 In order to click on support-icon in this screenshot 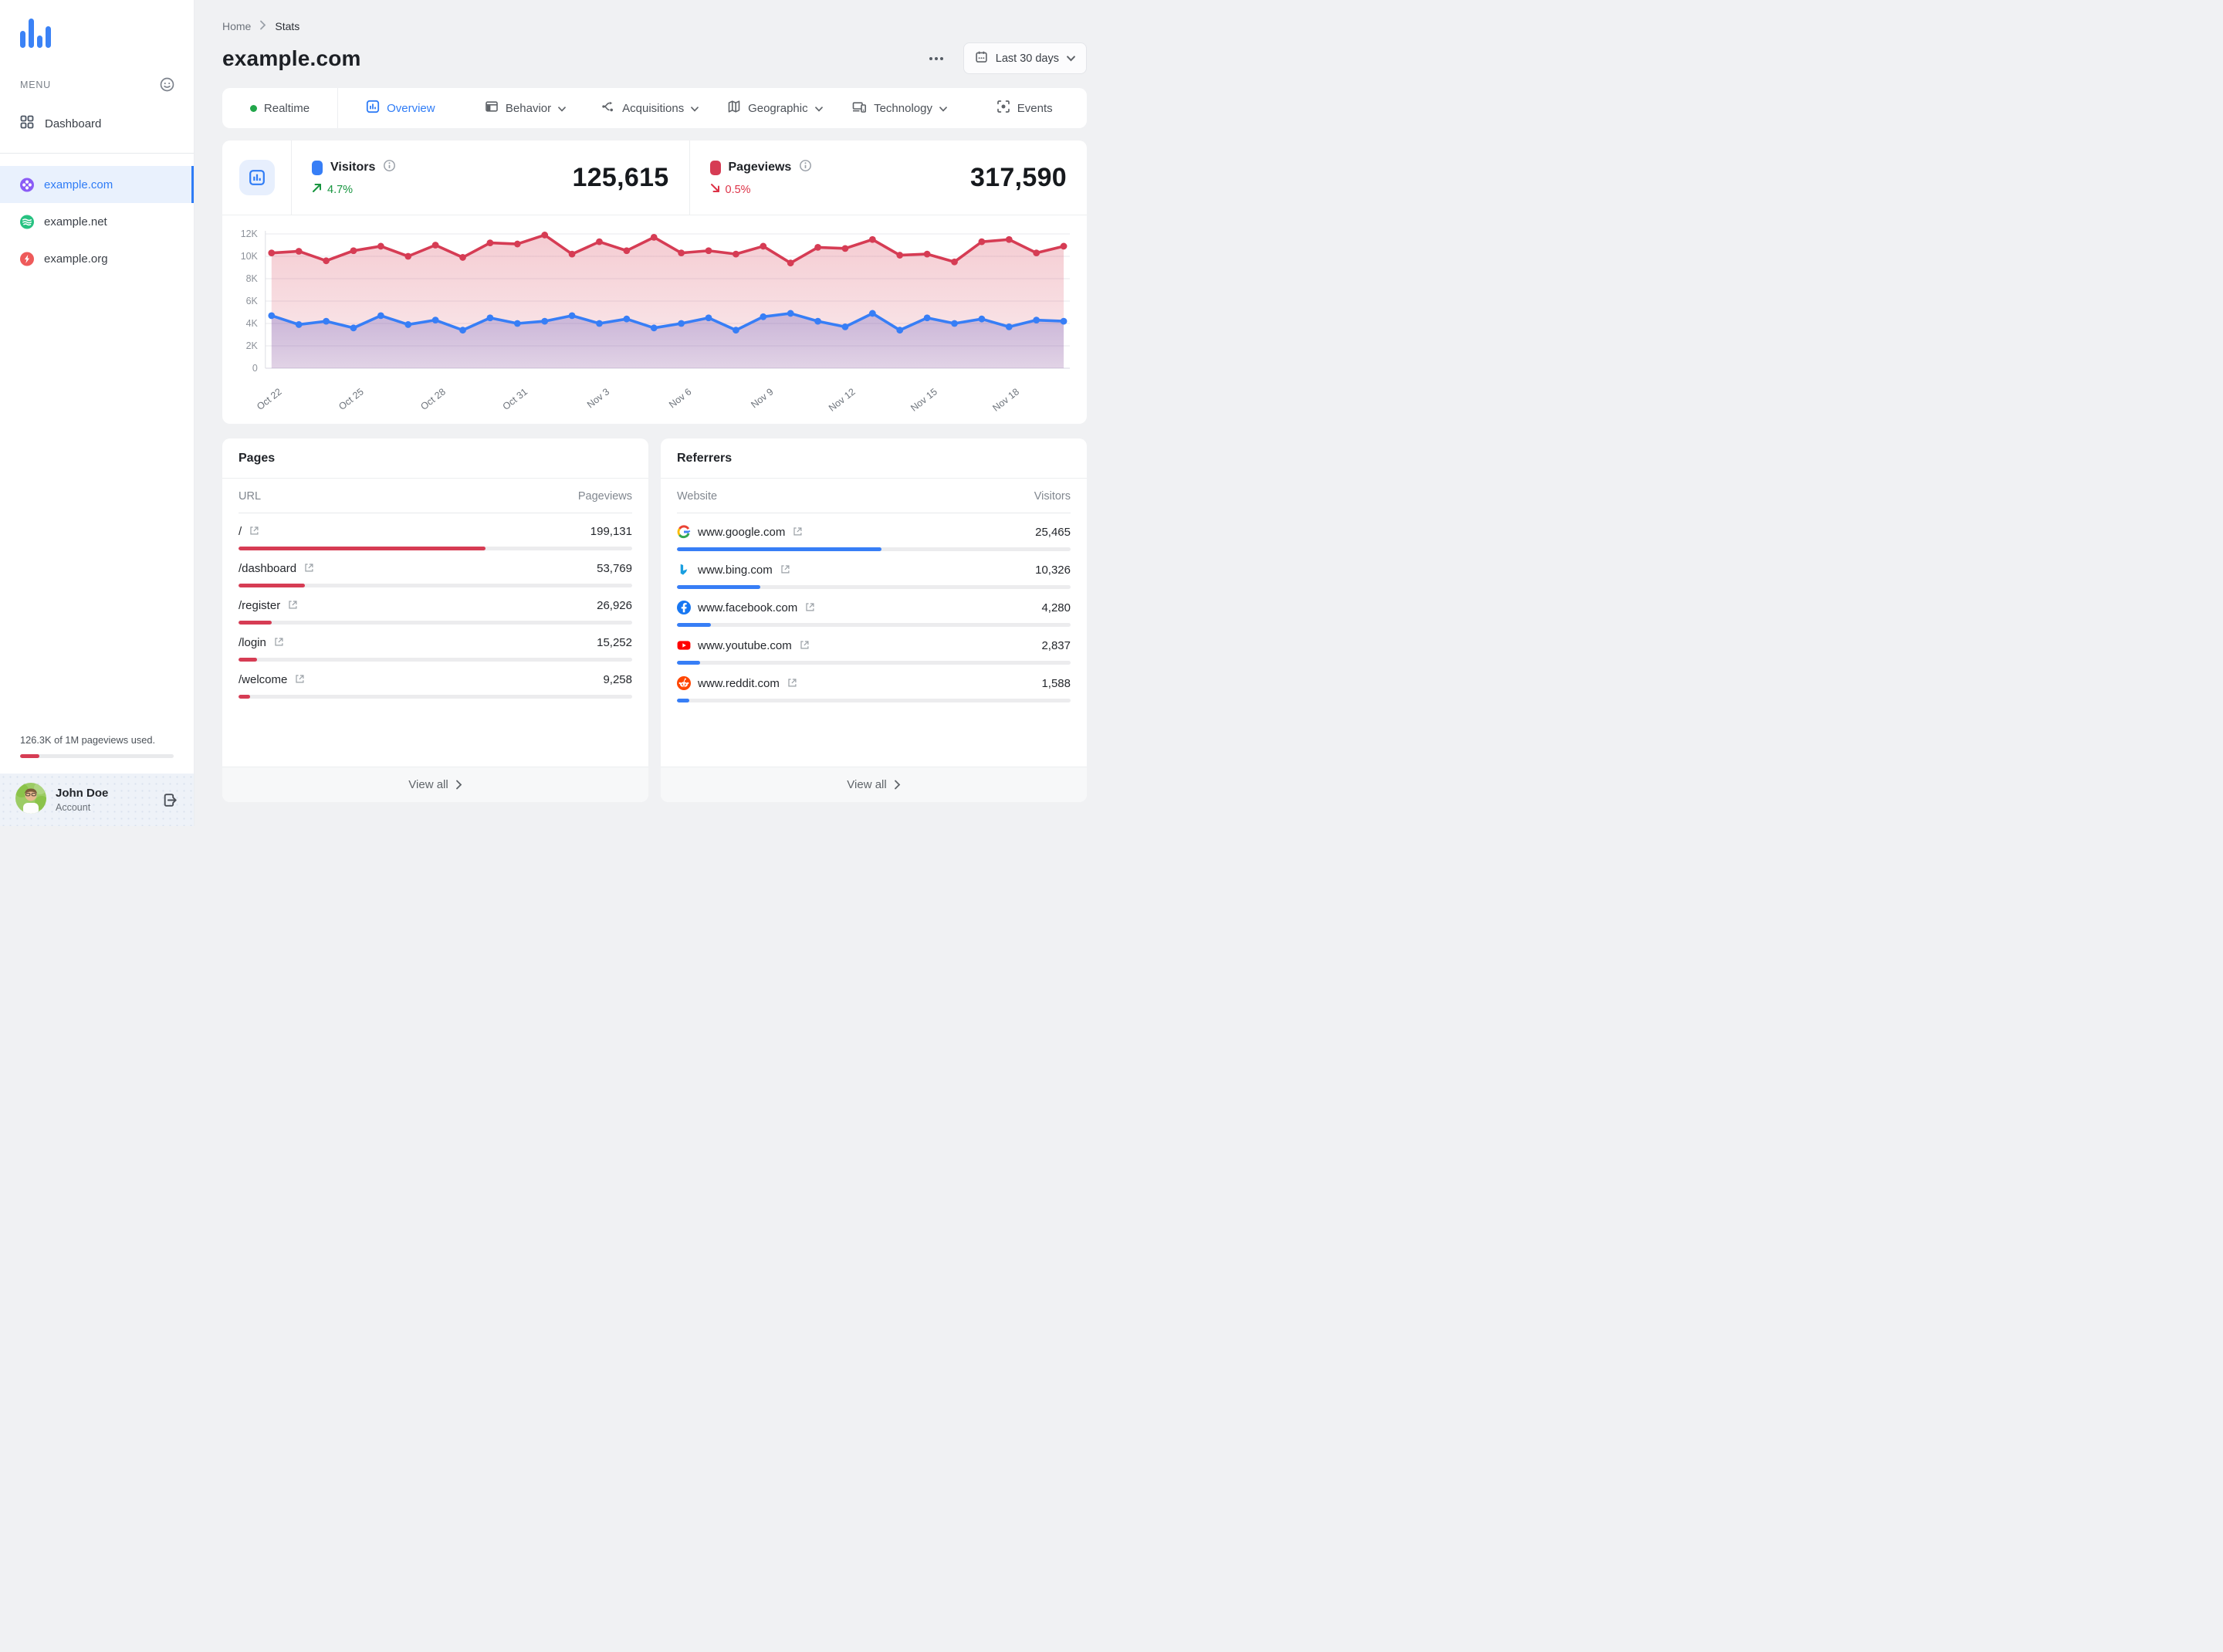, I will do `click(167, 84)`.